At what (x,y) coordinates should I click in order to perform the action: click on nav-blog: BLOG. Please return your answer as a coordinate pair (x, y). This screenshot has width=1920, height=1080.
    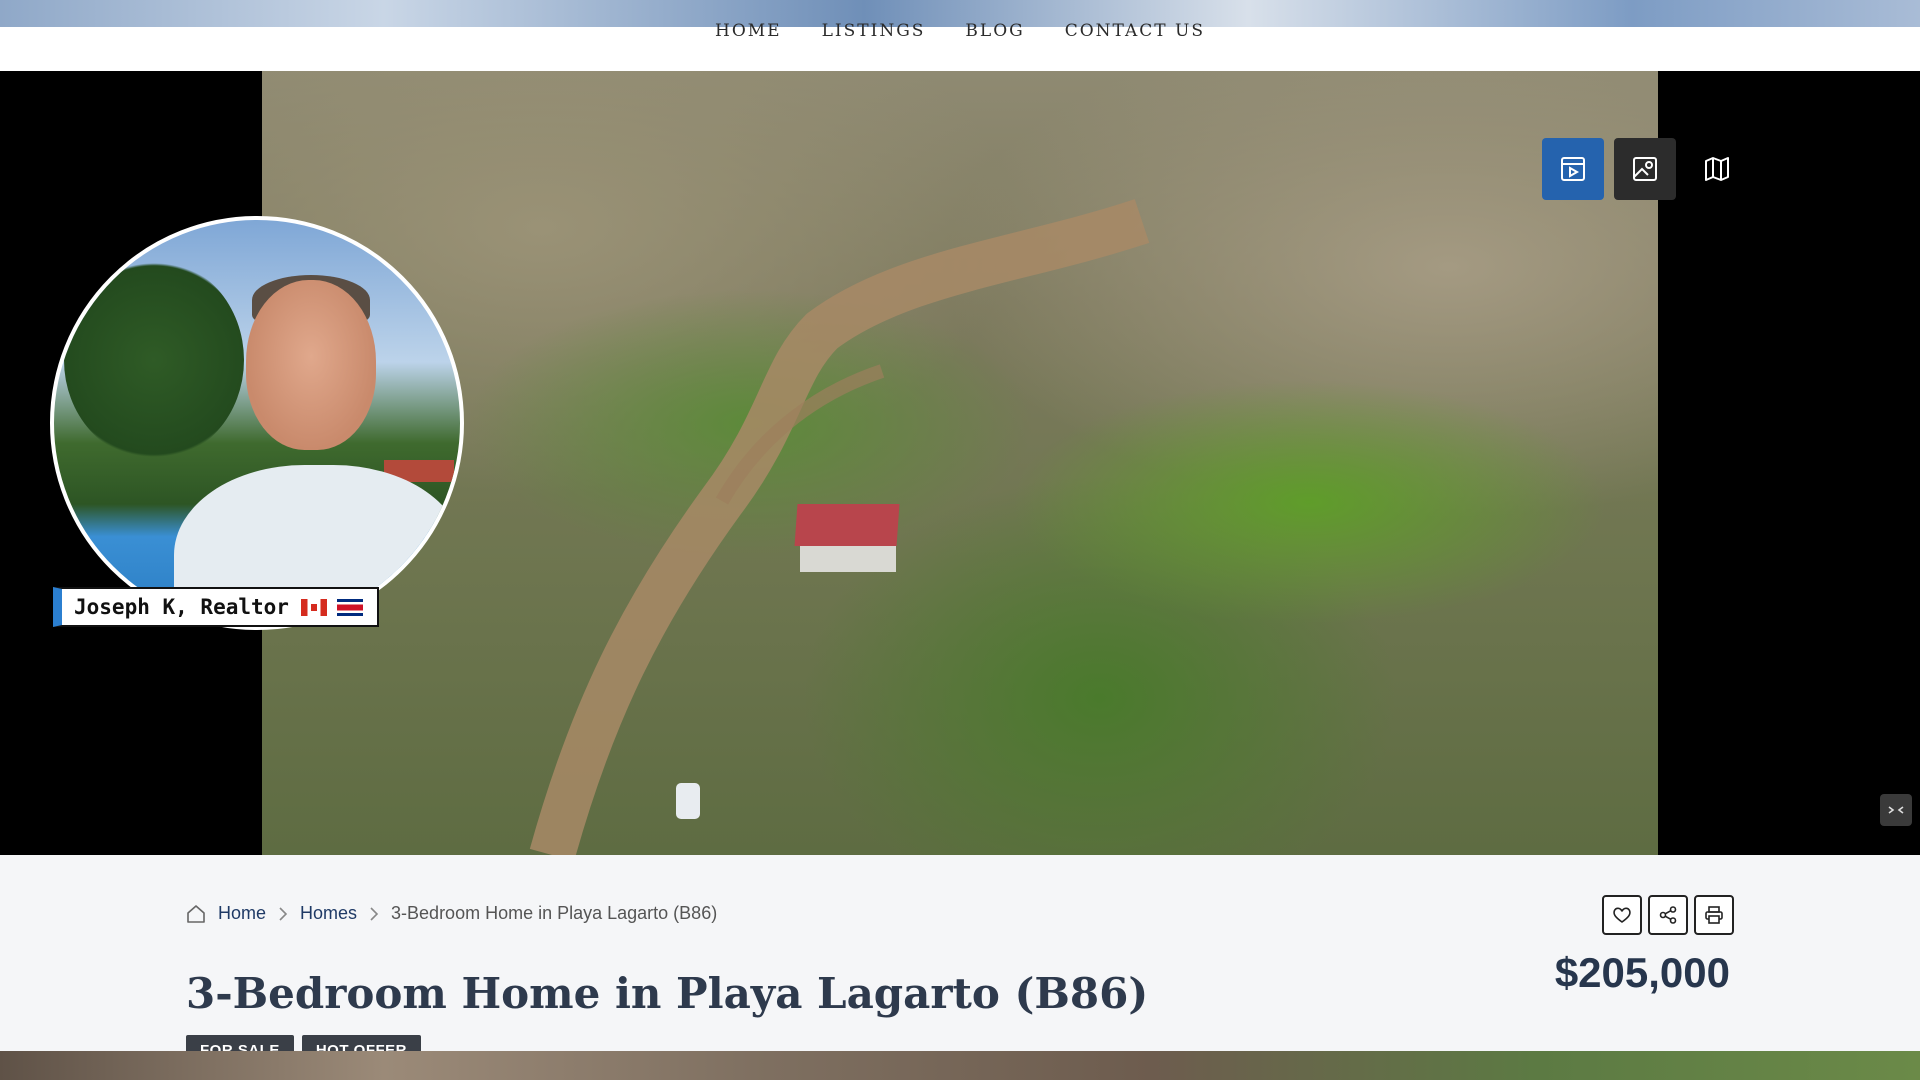
    Looking at the image, I should click on (994, 31).